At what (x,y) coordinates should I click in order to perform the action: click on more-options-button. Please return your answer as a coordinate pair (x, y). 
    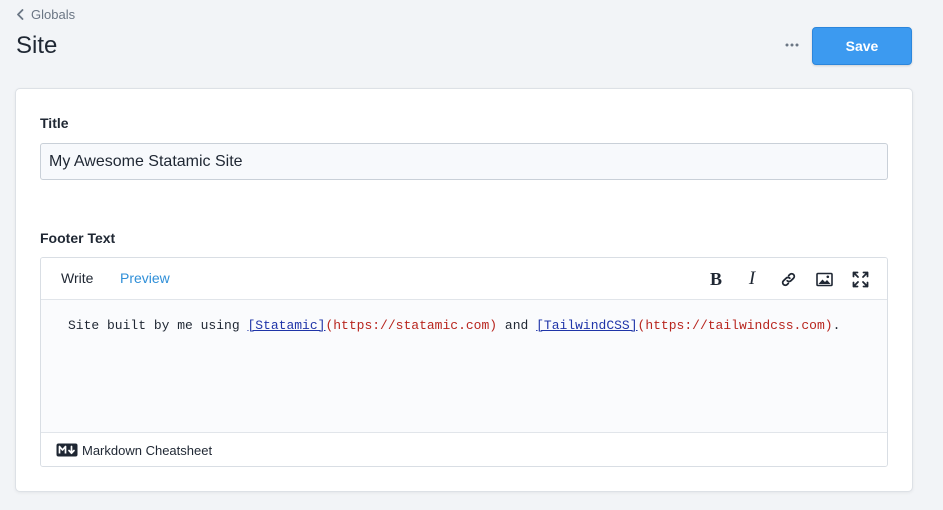
    Looking at the image, I should click on (792, 45).